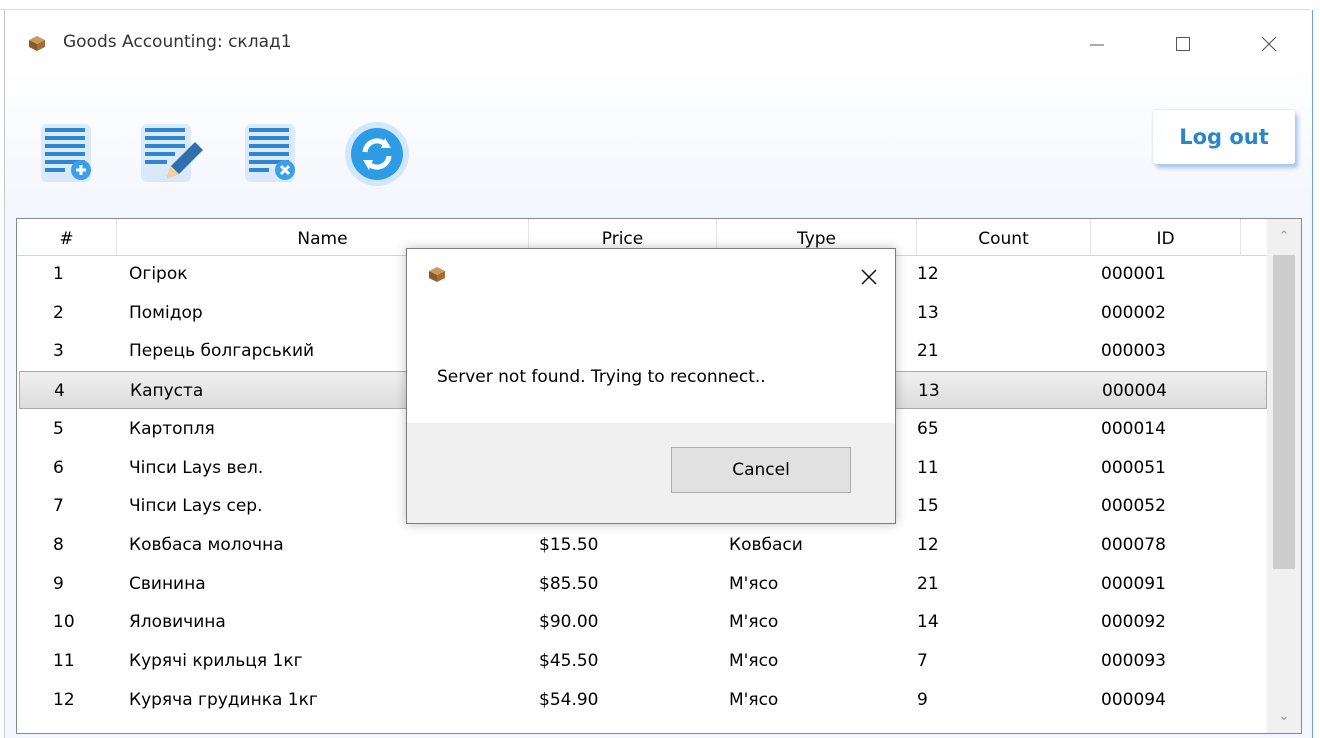  Describe the element at coordinates (172, 153) in the screenshot. I see `edit-document-icon` at that location.